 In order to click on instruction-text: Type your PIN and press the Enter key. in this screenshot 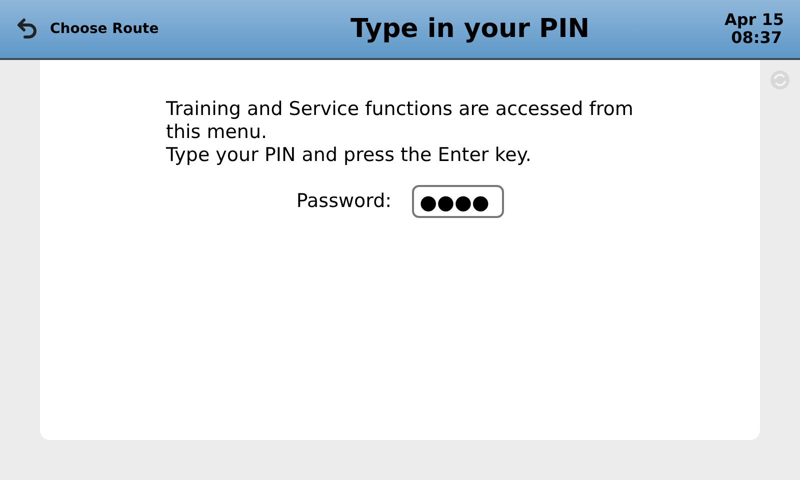, I will do `click(349, 155)`.